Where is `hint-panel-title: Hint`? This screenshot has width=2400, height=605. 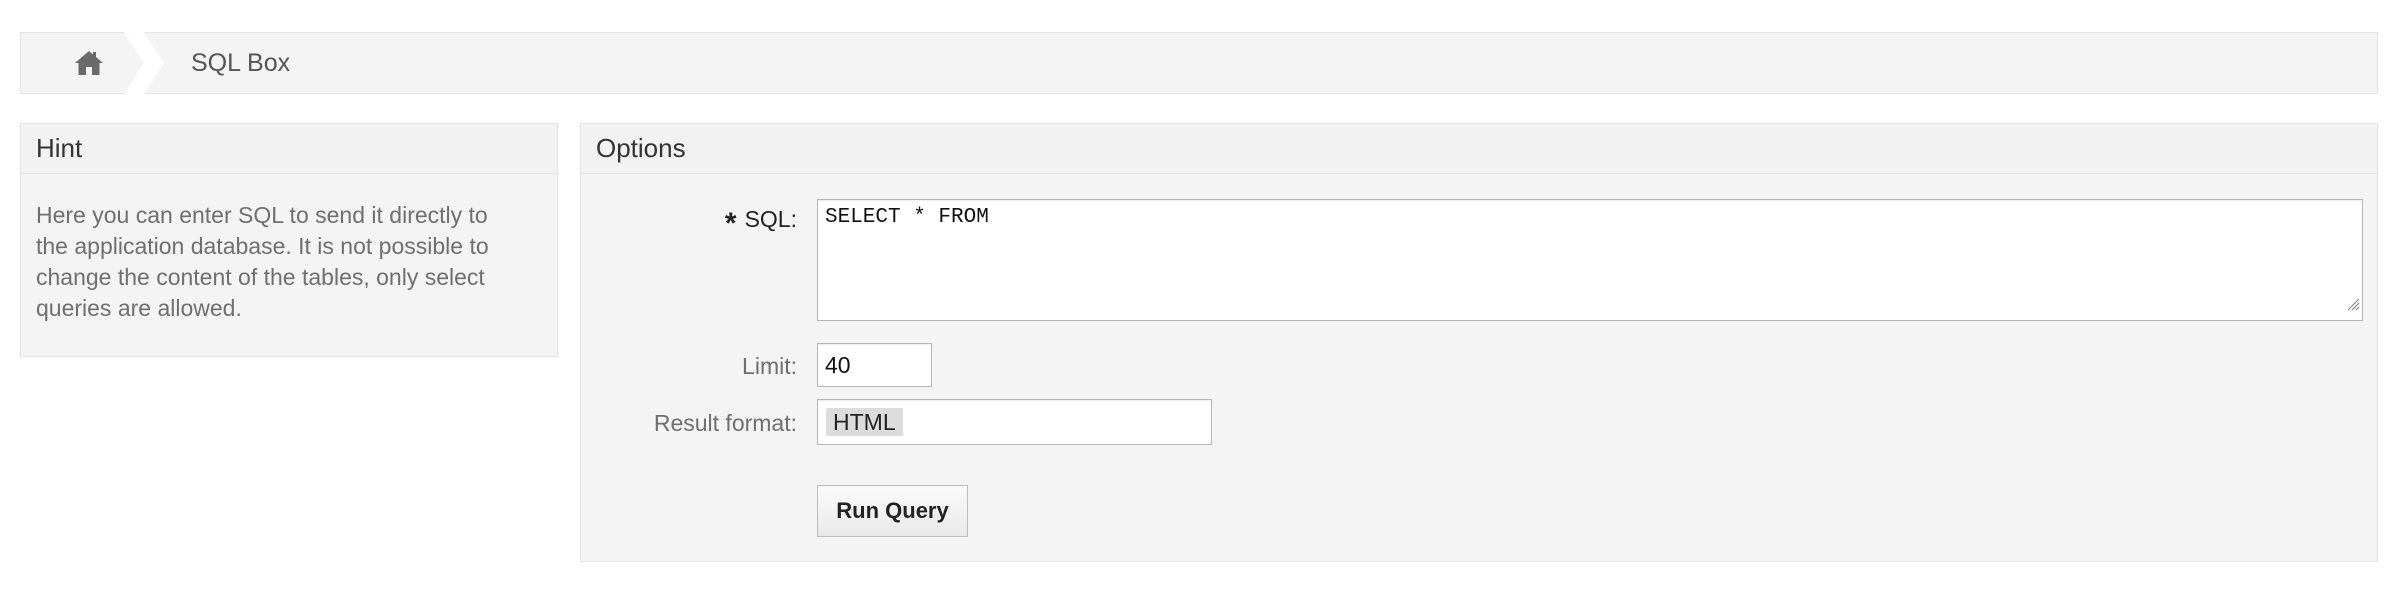
hint-panel-title: Hint is located at coordinates (289, 149).